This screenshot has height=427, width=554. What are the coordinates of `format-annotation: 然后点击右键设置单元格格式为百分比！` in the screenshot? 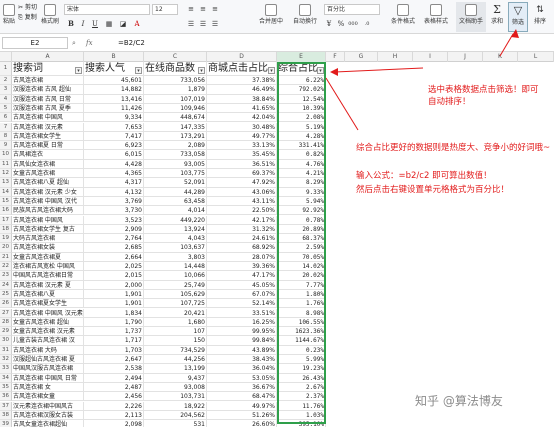 It's located at (433, 190).